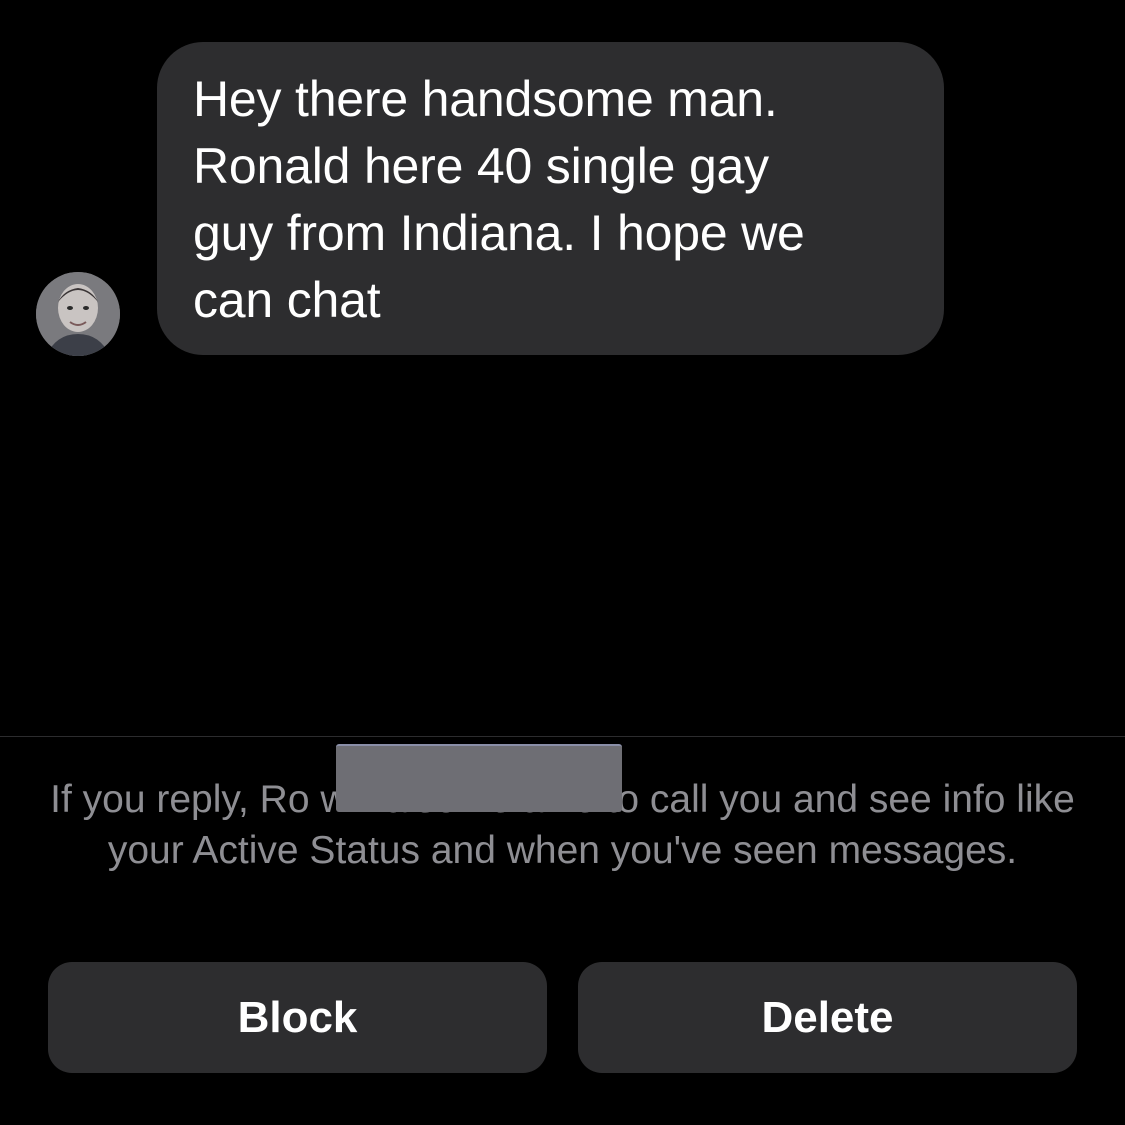 This screenshot has height=1125, width=1125. I want to click on sender-avatar, so click(78, 314).